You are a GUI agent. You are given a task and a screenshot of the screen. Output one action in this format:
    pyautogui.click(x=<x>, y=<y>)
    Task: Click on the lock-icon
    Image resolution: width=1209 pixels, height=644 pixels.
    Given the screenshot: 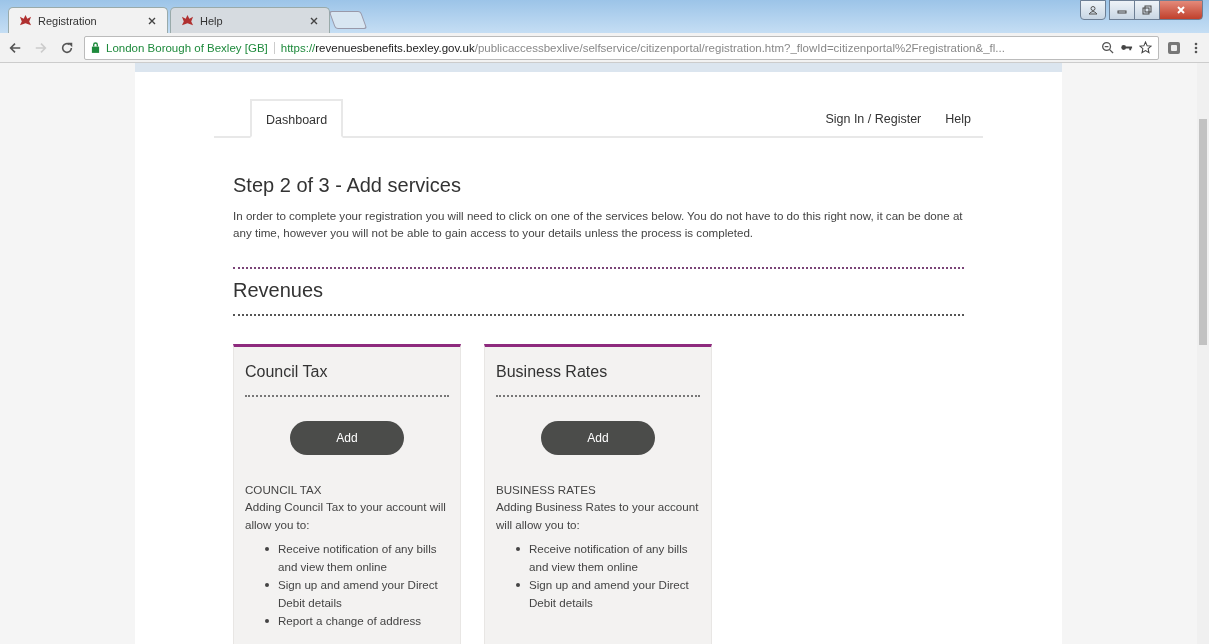 What is the action you would take?
    pyautogui.click(x=95, y=47)
    